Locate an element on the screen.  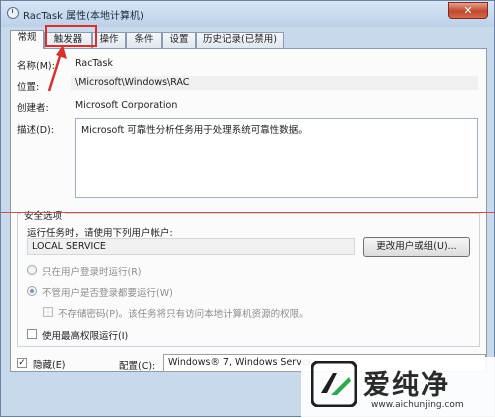
highest-privileges-checkbox is located at coordinates (32, 334).